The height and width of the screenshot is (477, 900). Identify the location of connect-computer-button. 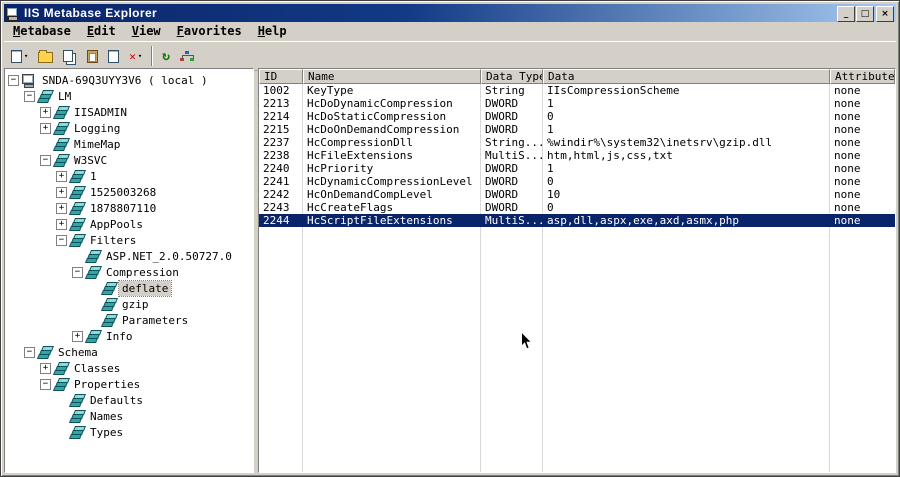
(186, 56).